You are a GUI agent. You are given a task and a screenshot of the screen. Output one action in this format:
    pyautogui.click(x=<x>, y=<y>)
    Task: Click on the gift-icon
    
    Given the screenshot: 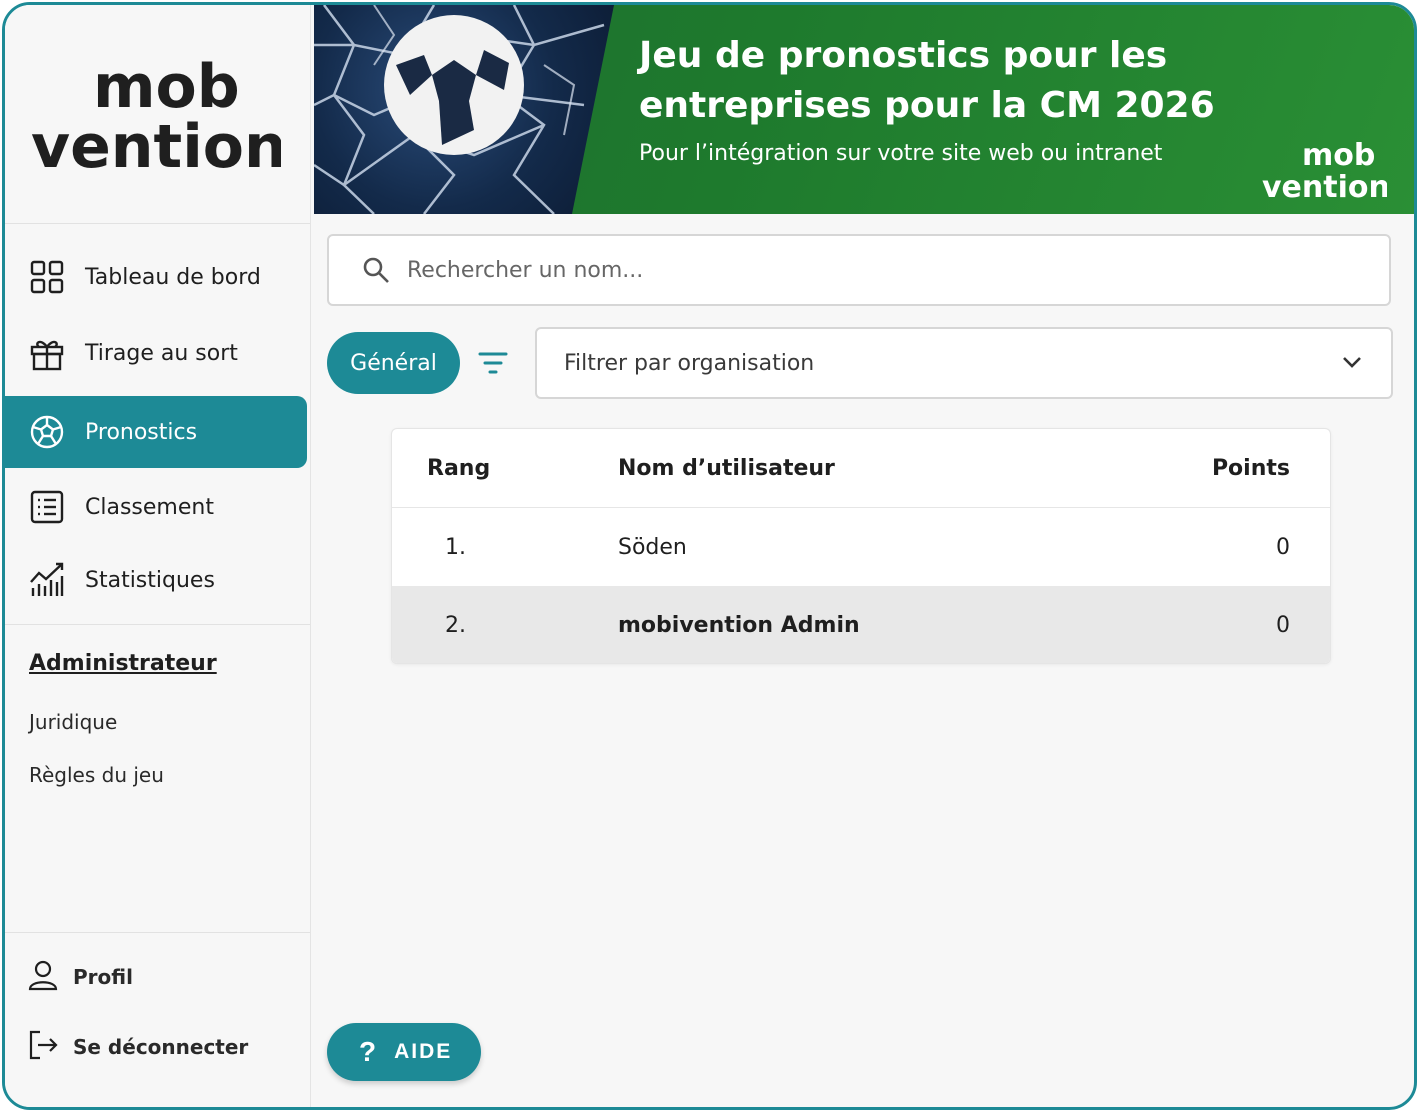 What is the action you would take?
    pyautogui.click(x=47, y=353)
    